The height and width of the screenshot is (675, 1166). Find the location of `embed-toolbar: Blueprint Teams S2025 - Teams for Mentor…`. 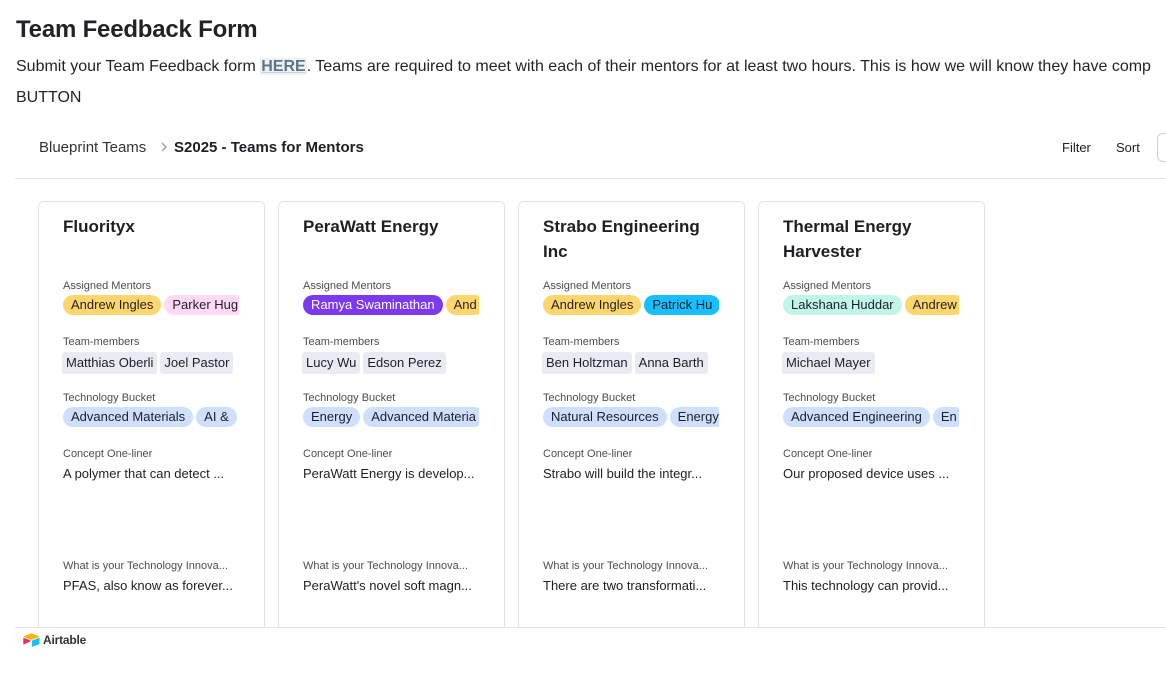

embed-toolbar: Blueprint Teams S2025 - Teams for Mentor… is located at coordinates (590, 152).